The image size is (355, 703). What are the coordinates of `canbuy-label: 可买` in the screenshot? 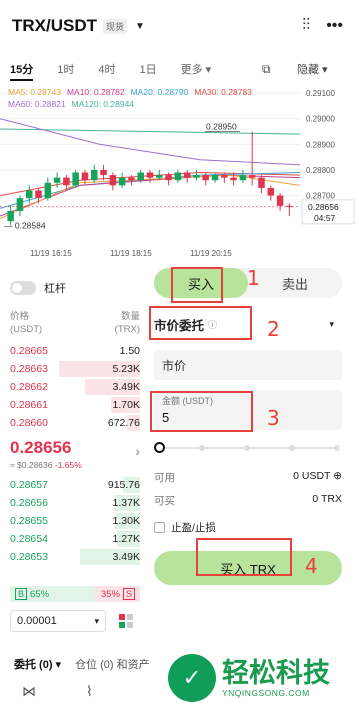 It's located at (164, 501).